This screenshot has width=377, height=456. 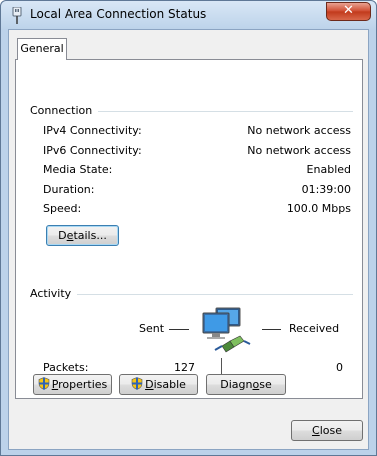 What do you see at coordinates (179, 329) in the screenshot?
I see `sent-dash` at bounding box center [179, 329].